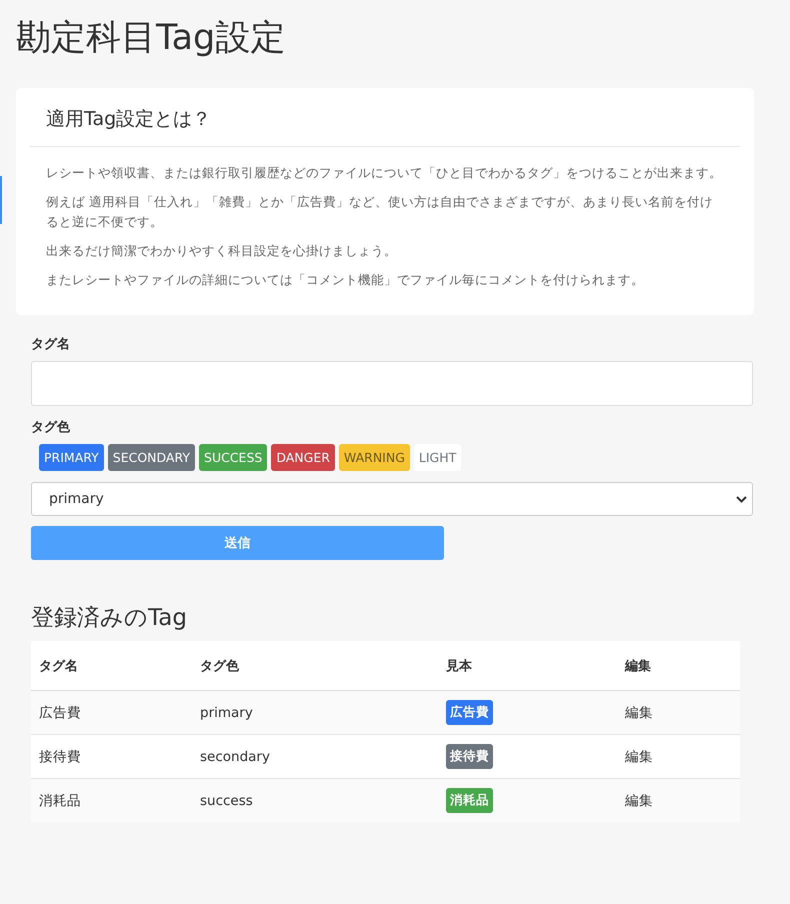 The image size is (790, 904). Describe the element at coordinates (392, 499) in the screenshot. I see `color-select: primary` at that location.